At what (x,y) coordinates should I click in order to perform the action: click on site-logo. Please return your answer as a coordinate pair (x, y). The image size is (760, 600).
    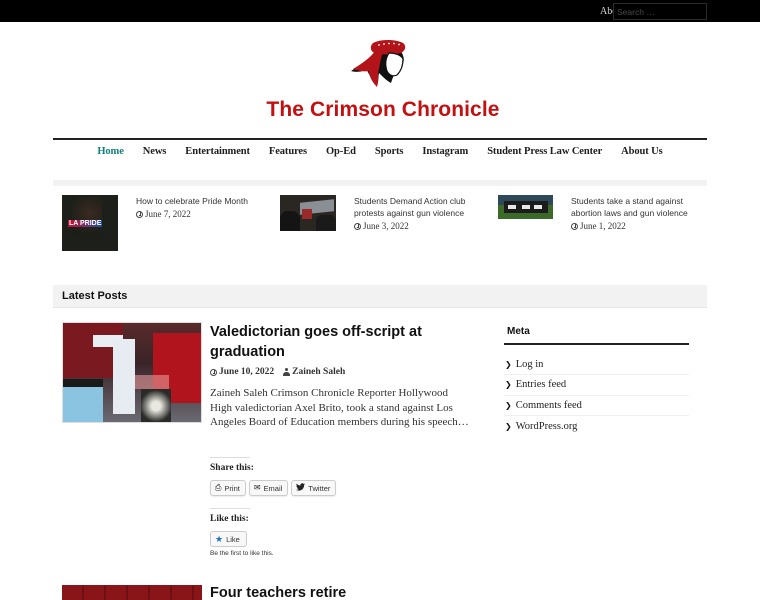
    Looking at the image, I should click on (379, 63).